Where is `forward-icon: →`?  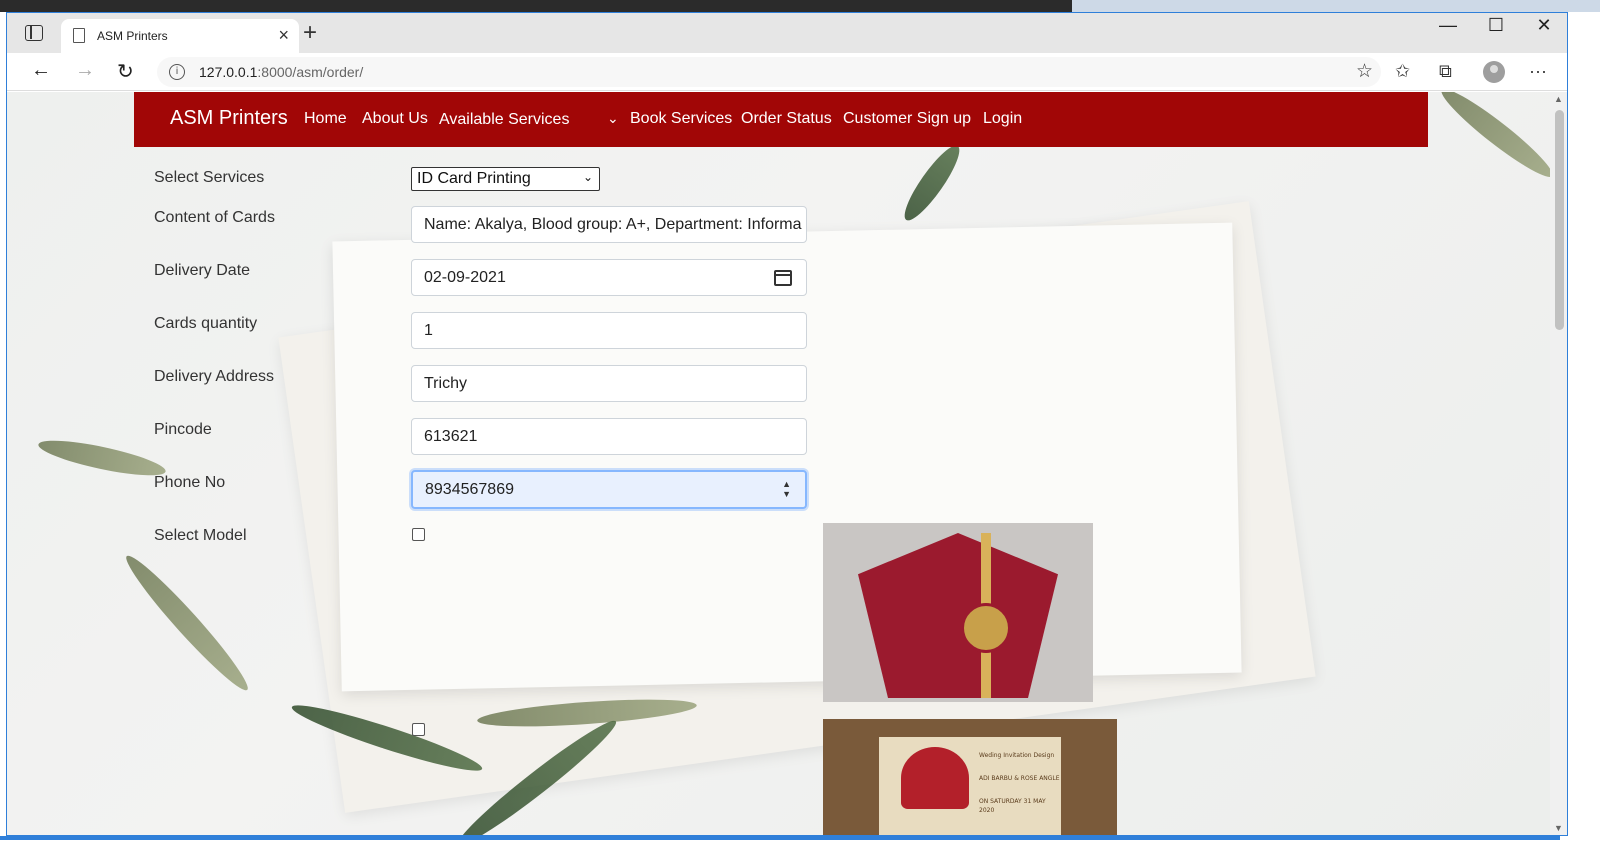 forward-icon: → is located at coordinates (85, 70).